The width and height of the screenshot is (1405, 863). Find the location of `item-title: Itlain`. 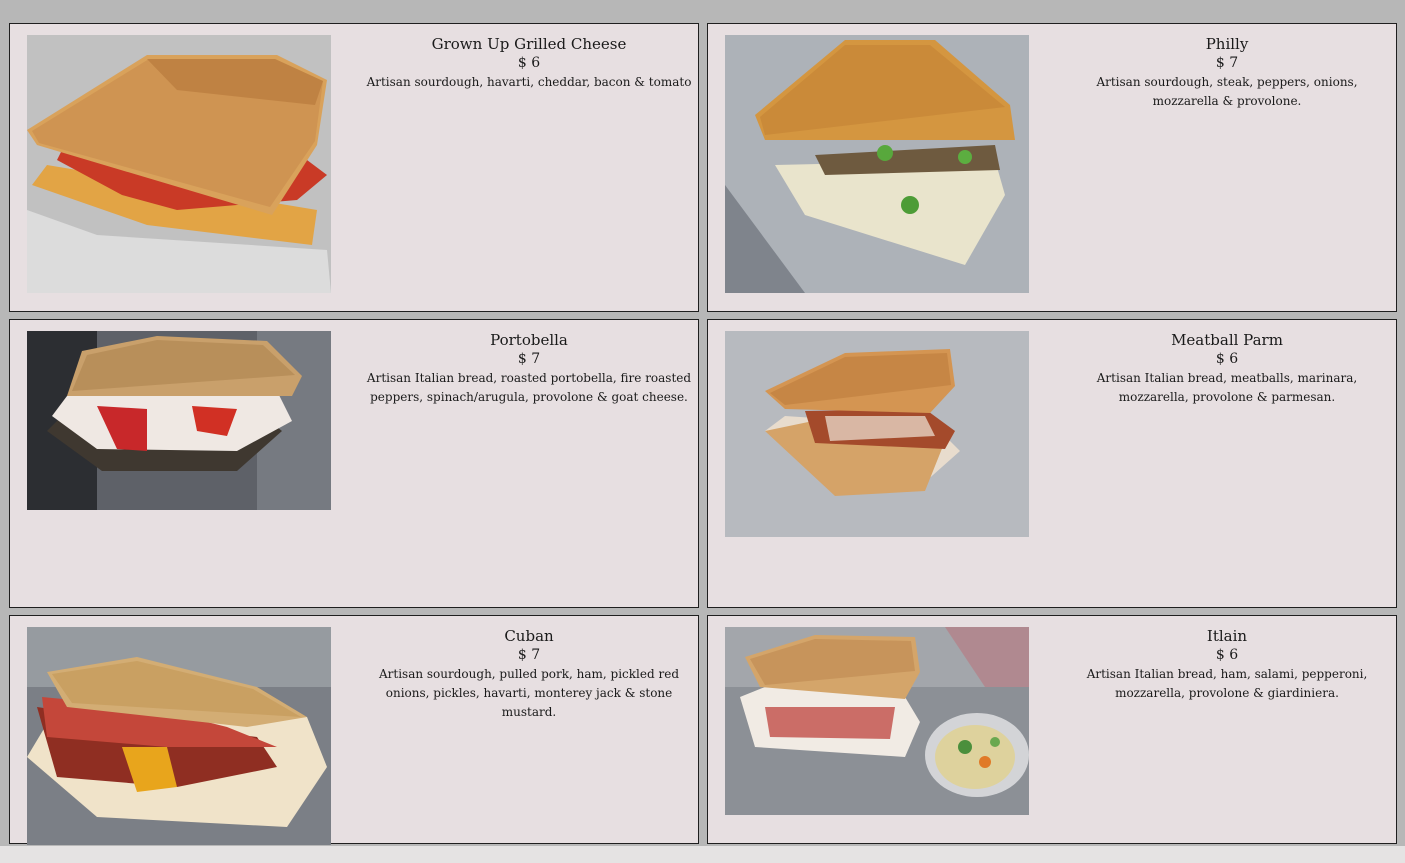

item-title: Itlain is located at coordinates (1227, 636).